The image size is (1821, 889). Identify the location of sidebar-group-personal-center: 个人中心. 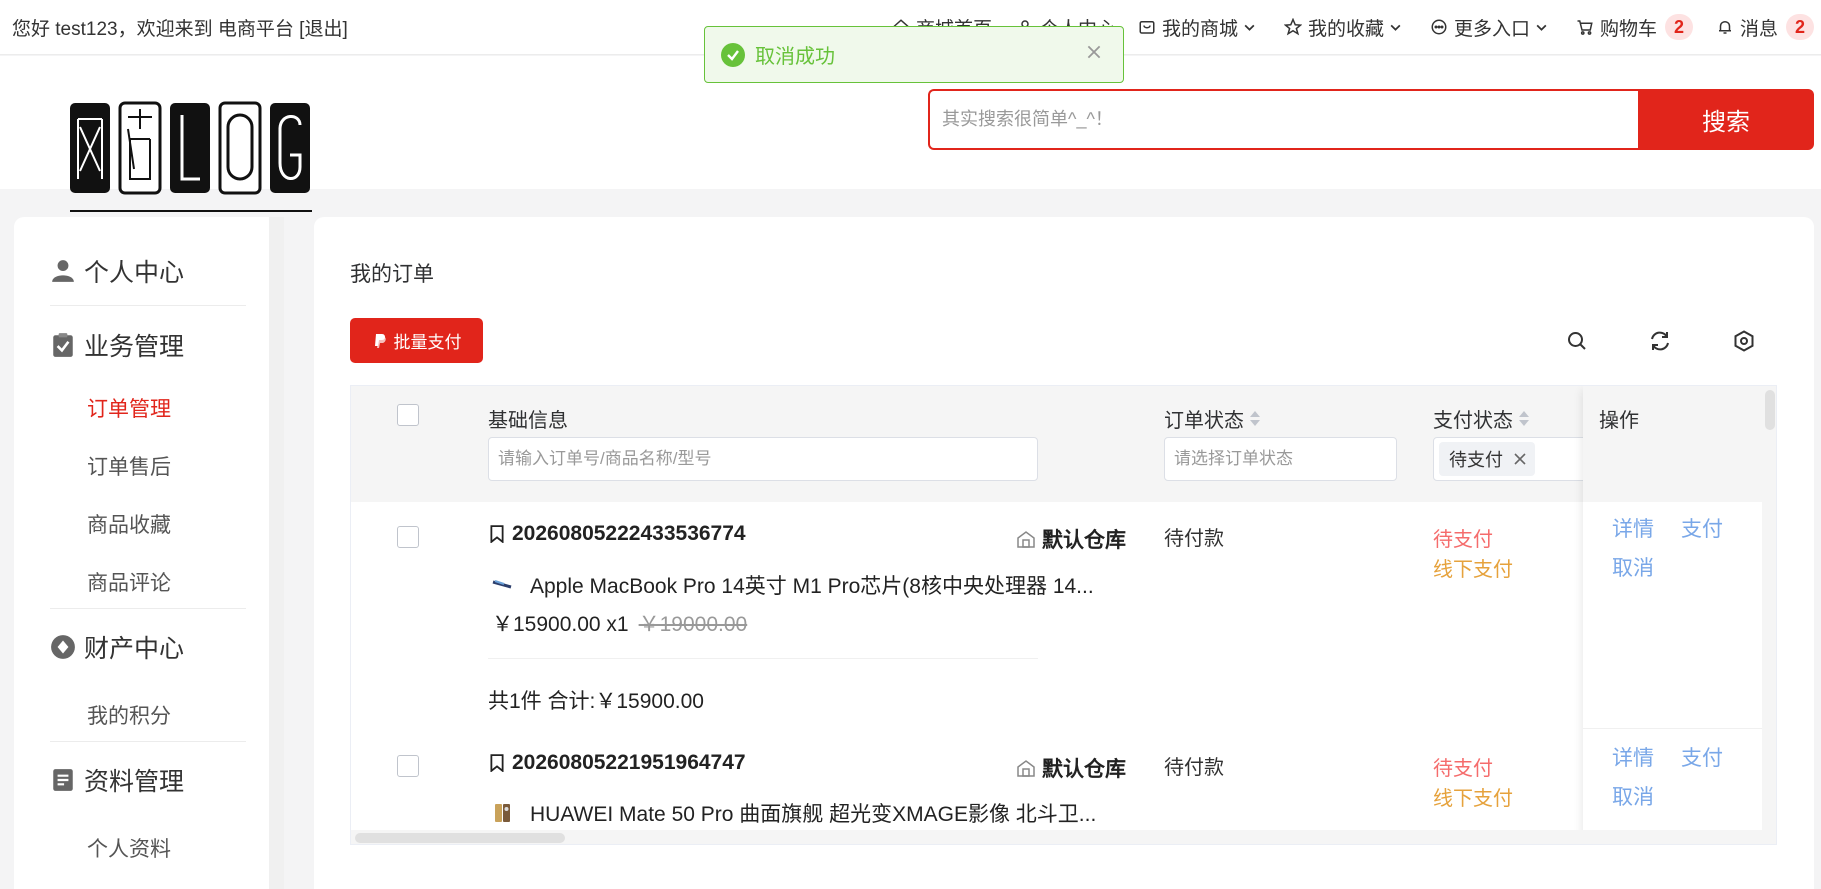
(117, 271).